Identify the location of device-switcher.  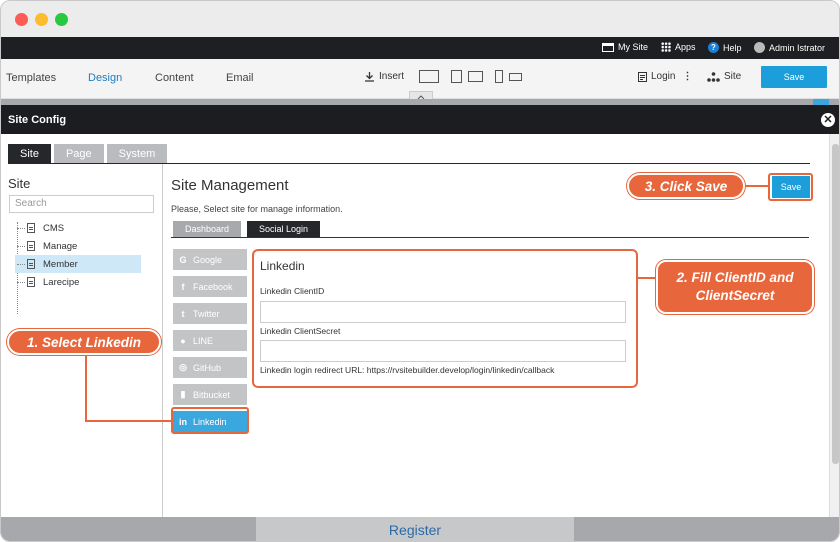
(470, 76).